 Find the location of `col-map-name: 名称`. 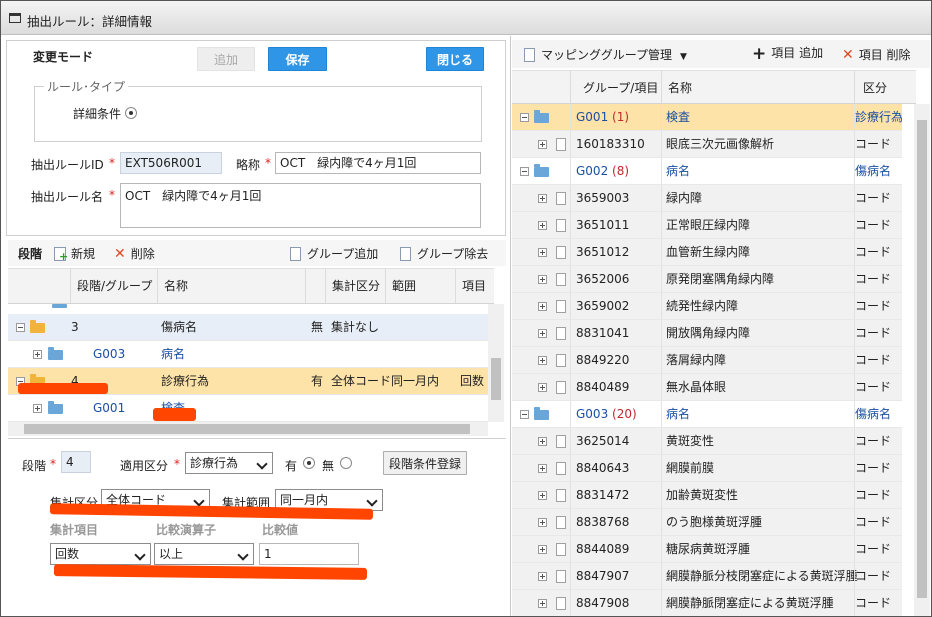

col-map-name: 名称 is located at coordinates (758, 87).